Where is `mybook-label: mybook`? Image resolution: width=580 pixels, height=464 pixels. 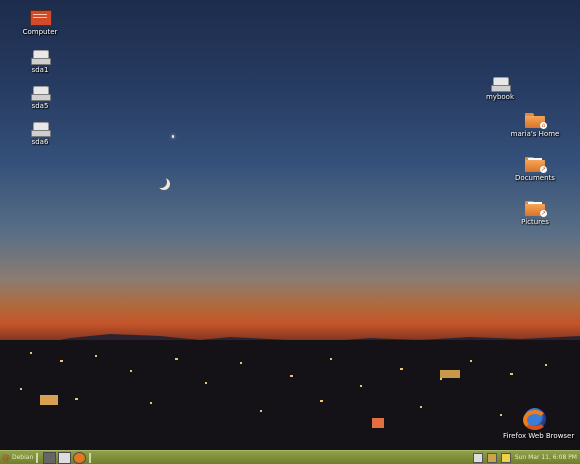
mybook-label: mybook is located at coordinates (500, 97).